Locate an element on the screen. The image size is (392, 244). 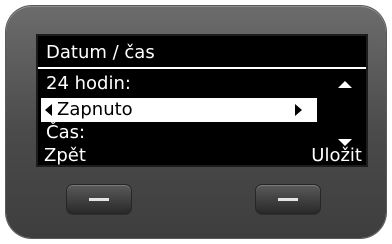
left-softkey-button is located at coordinates (99, 199).